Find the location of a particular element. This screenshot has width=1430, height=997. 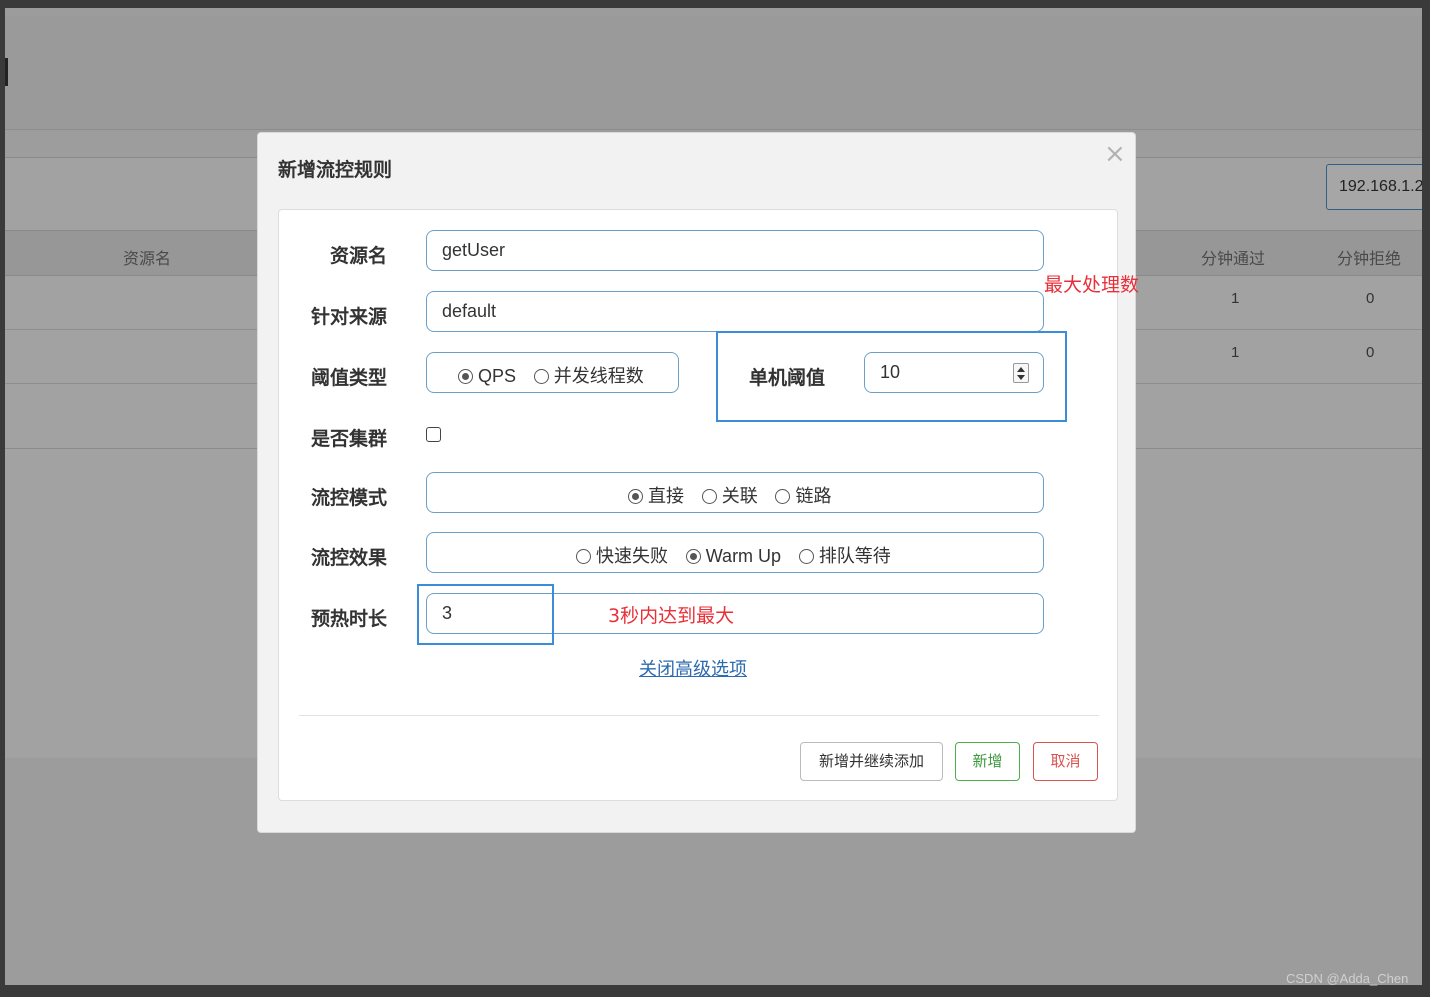

radio-relate-icon is located at coordinates (709, 496).